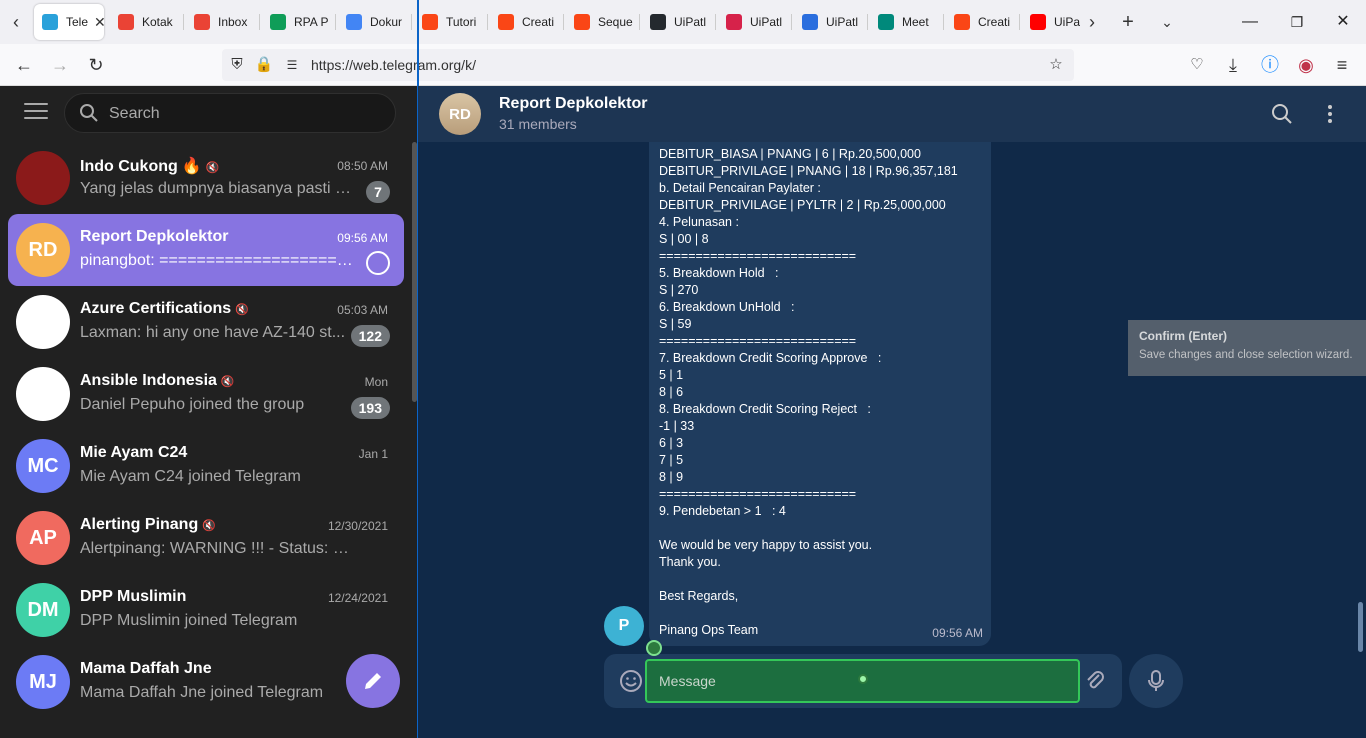 The image size is (1366, 738). Describe the element at coordinates (892, 114) in the screenshot. I see `chat-header: RD Report Depkolektor 31 members` at that location.